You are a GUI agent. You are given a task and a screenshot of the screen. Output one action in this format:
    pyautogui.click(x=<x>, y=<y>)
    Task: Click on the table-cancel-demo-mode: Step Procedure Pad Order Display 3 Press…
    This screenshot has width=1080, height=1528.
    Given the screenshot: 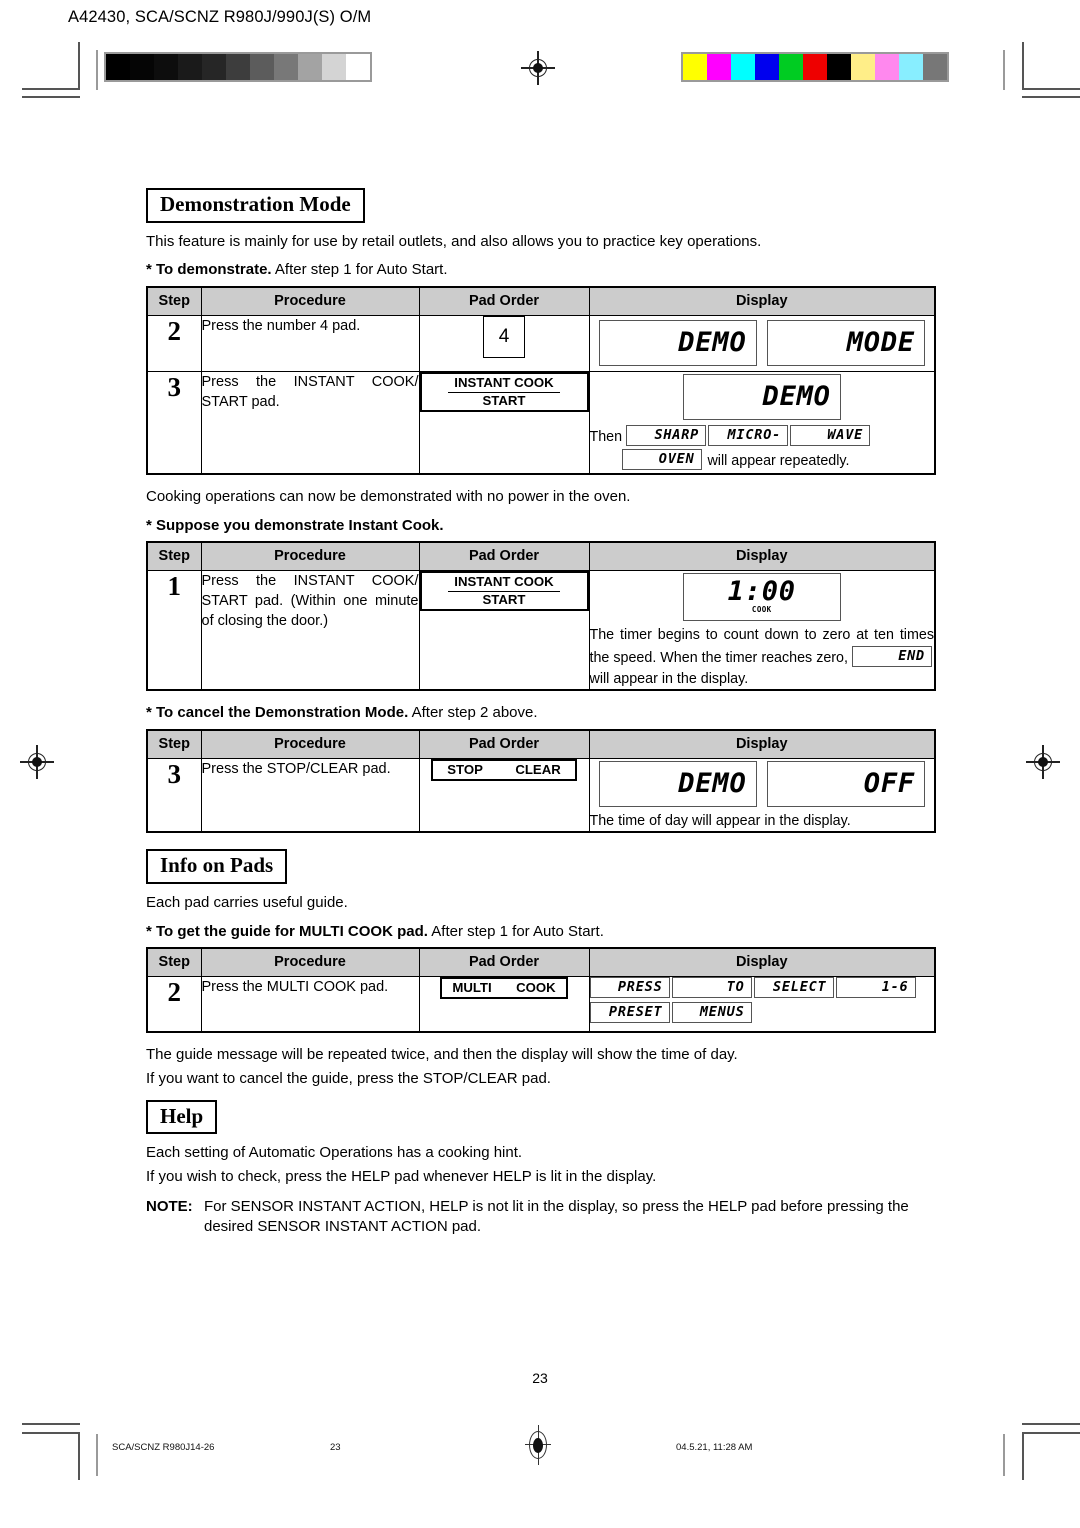 What is the action you would take?
    pyautogui.click(x=541, y=781)
    